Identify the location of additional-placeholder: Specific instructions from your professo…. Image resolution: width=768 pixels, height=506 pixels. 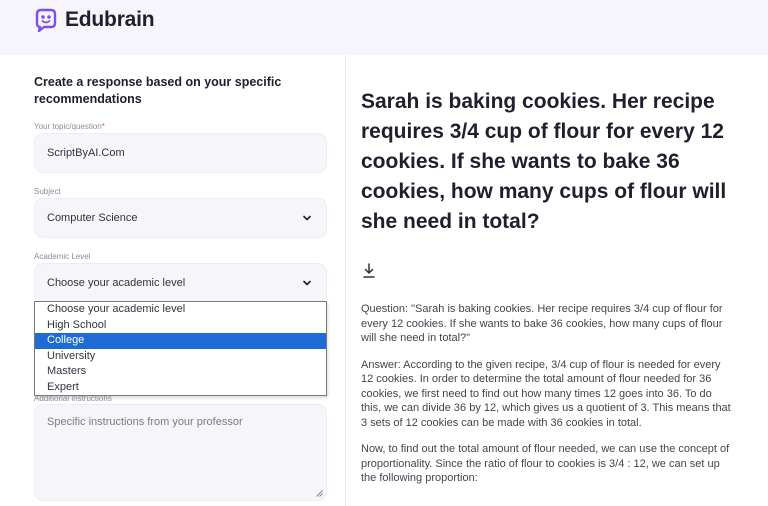
(145, 422).